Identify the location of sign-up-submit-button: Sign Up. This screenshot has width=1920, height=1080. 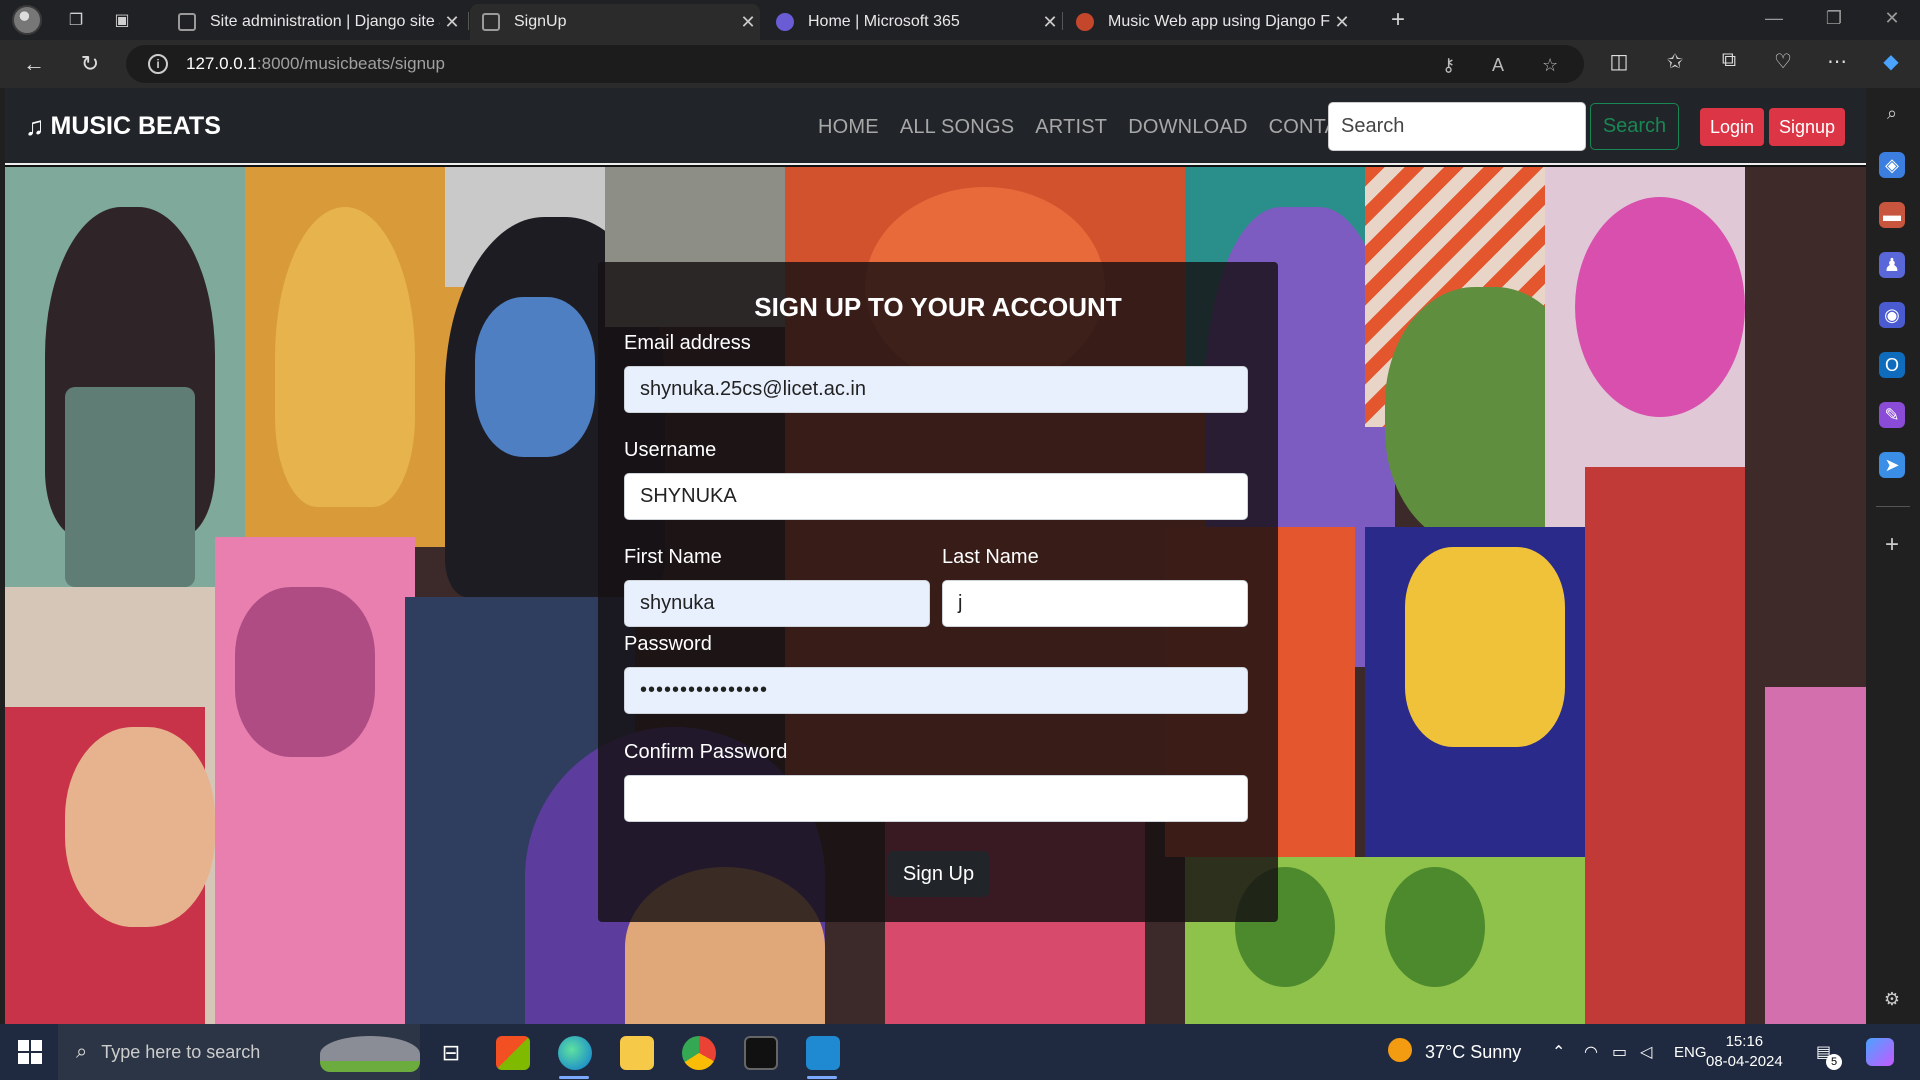
(938, 874).